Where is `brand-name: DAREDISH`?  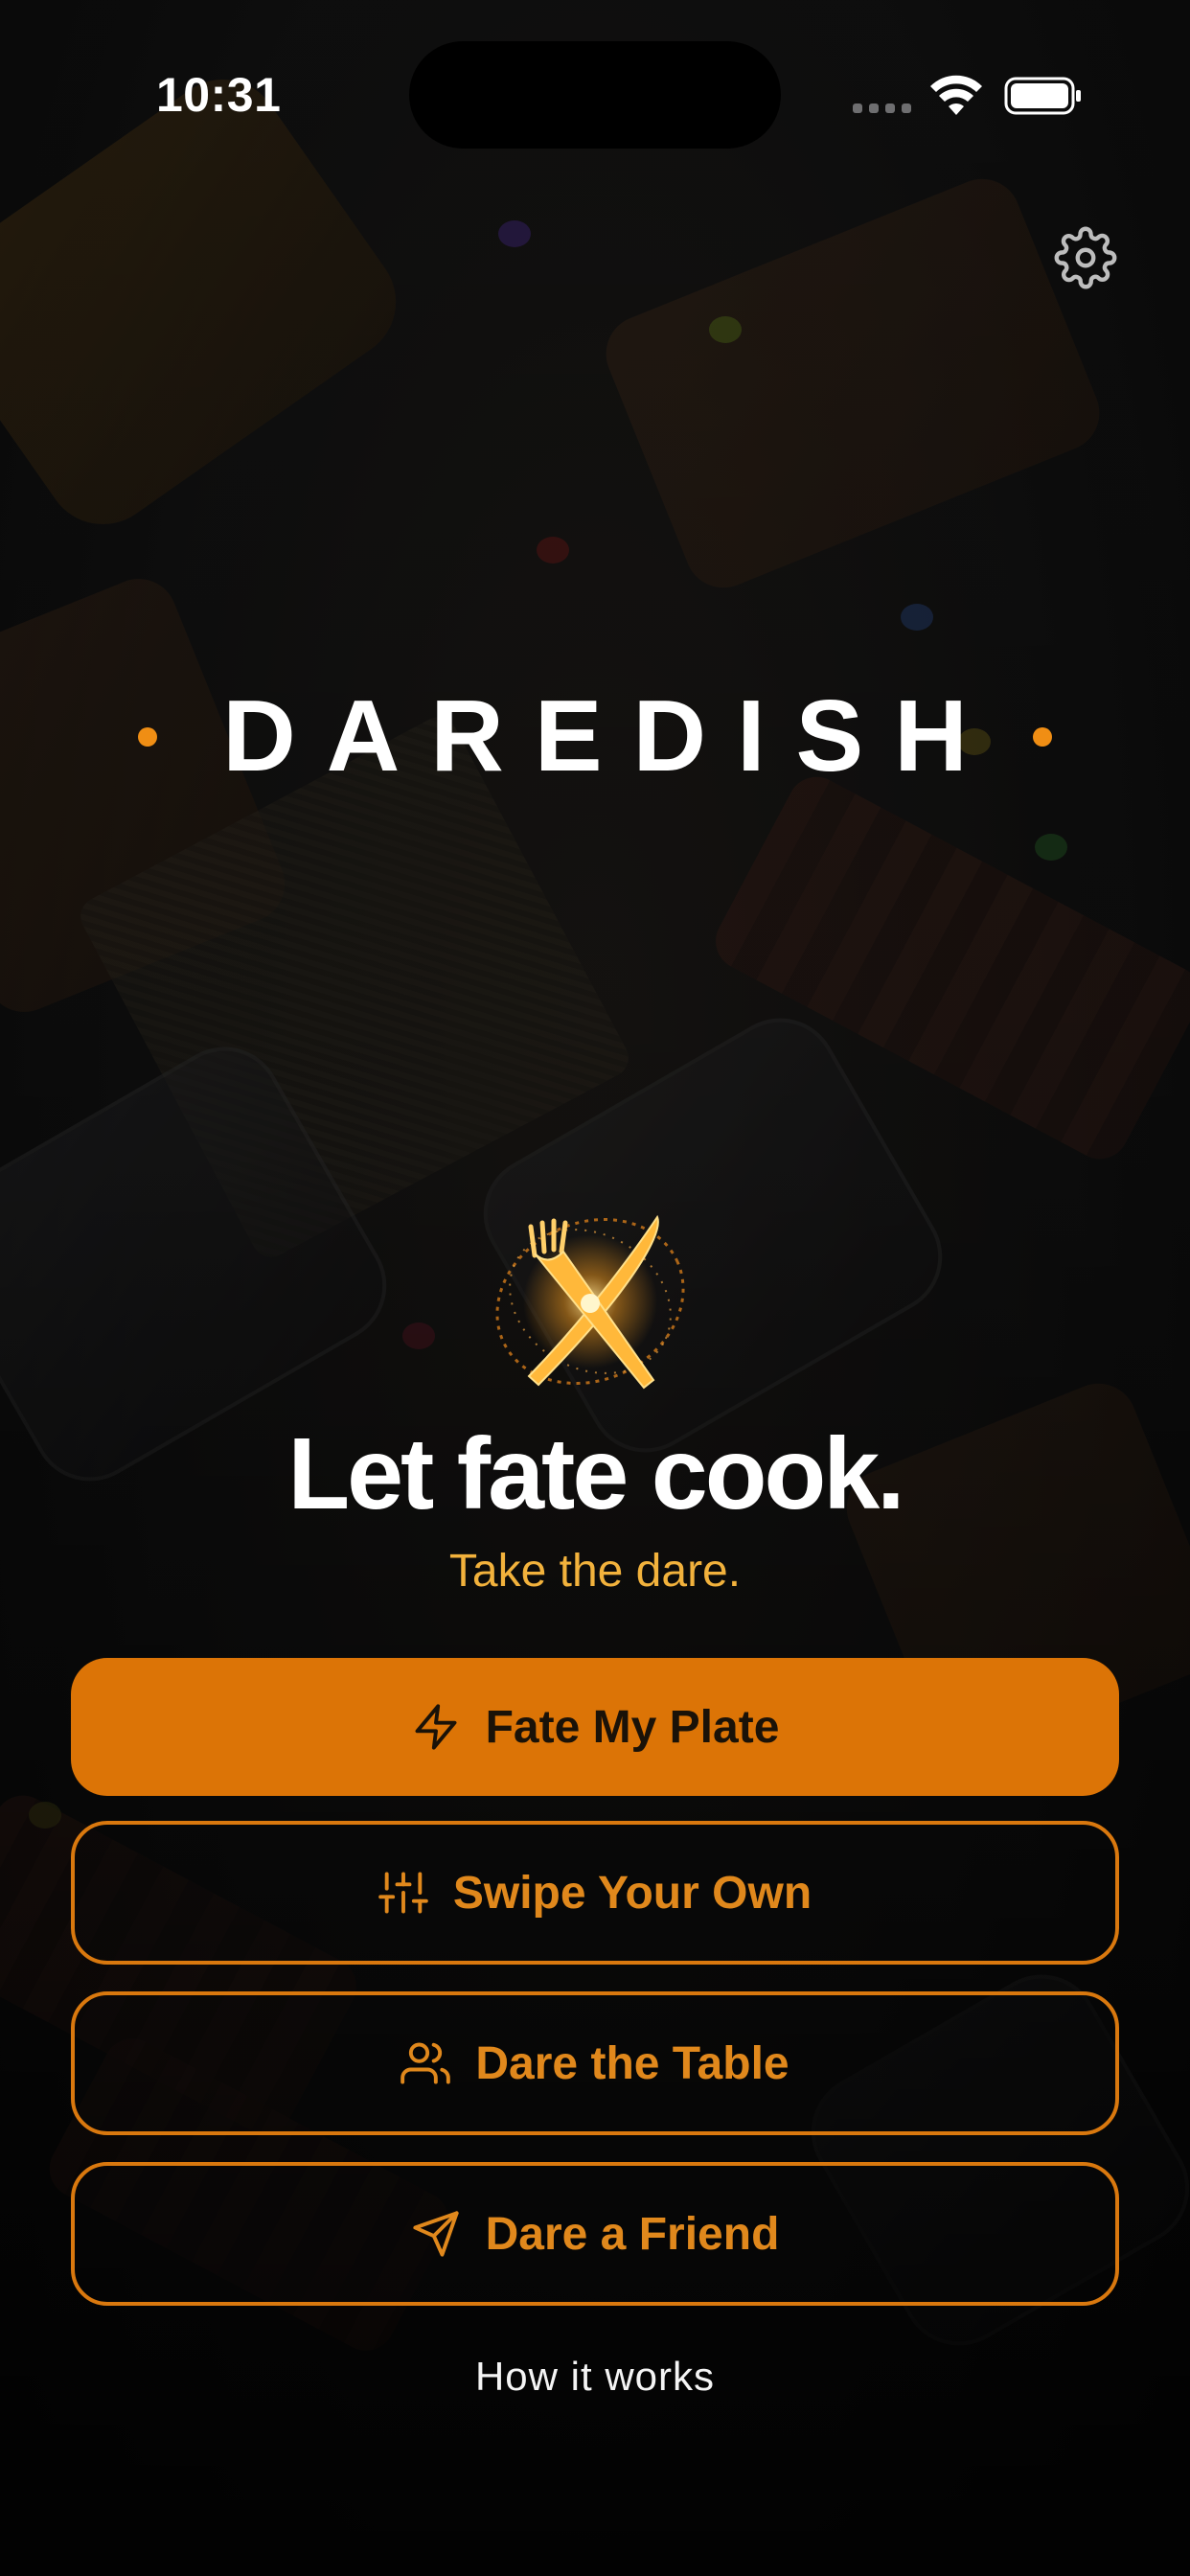 brand-name: DAREDISH is located at coordinates (610, 736).